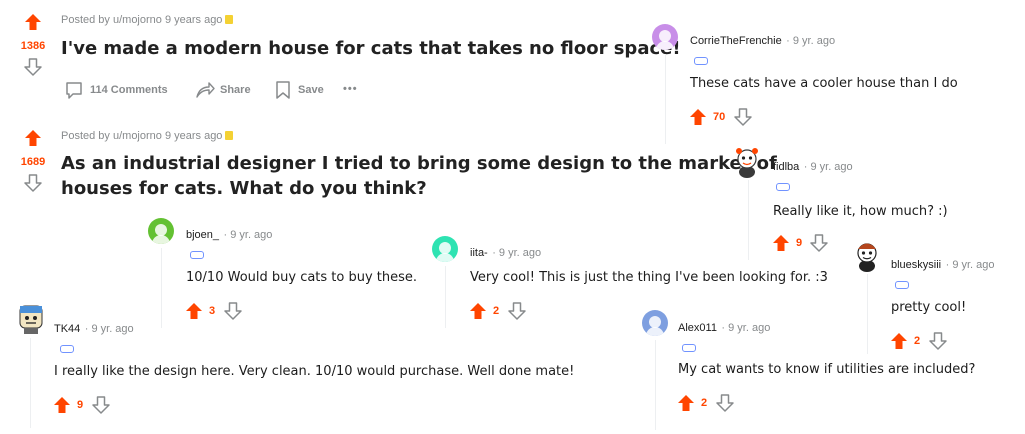  I want to click on comment-score: 3, so click(212, 311).